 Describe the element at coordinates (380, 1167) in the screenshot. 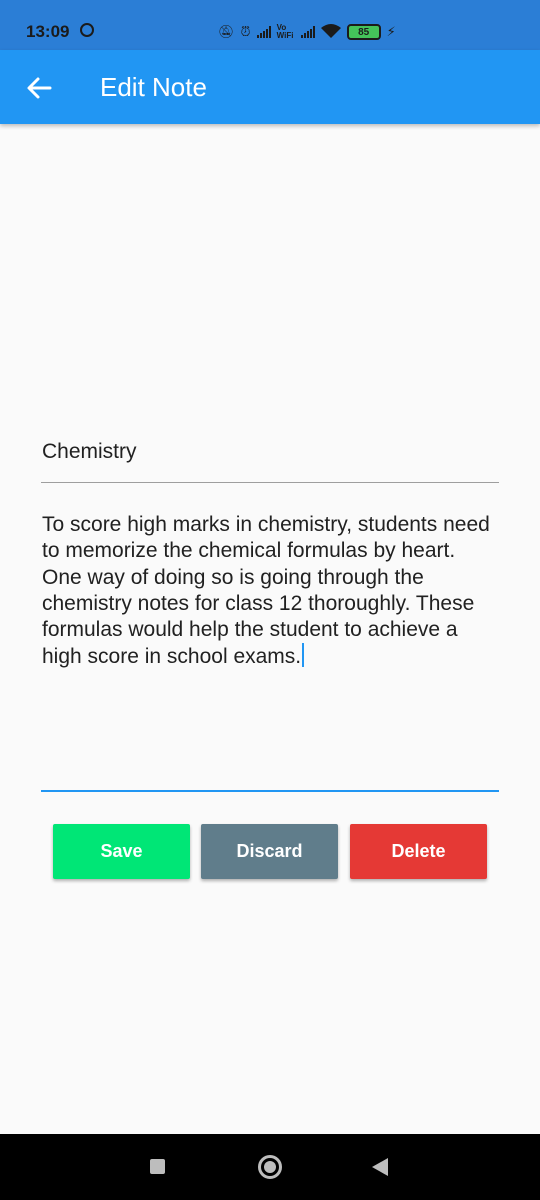

I see `back-triangle-icon` at that location.